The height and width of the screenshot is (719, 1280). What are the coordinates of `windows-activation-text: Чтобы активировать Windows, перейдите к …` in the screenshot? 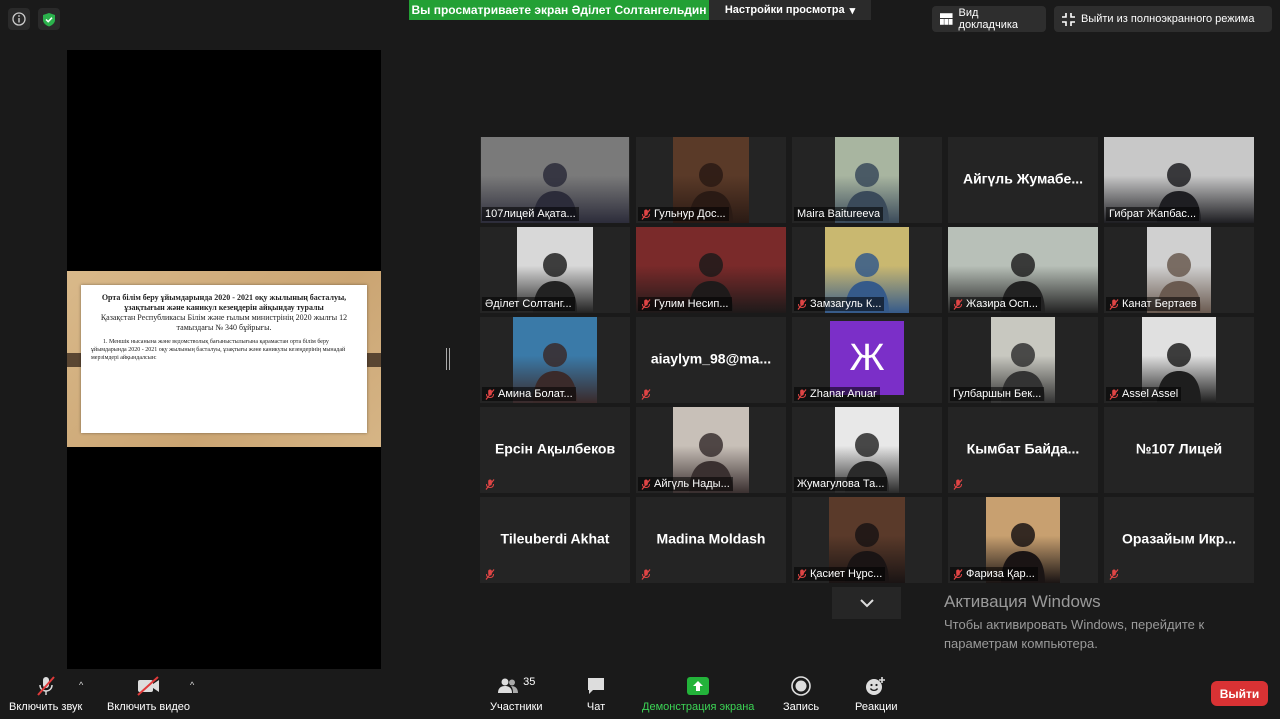 It's located at (1074, 634).